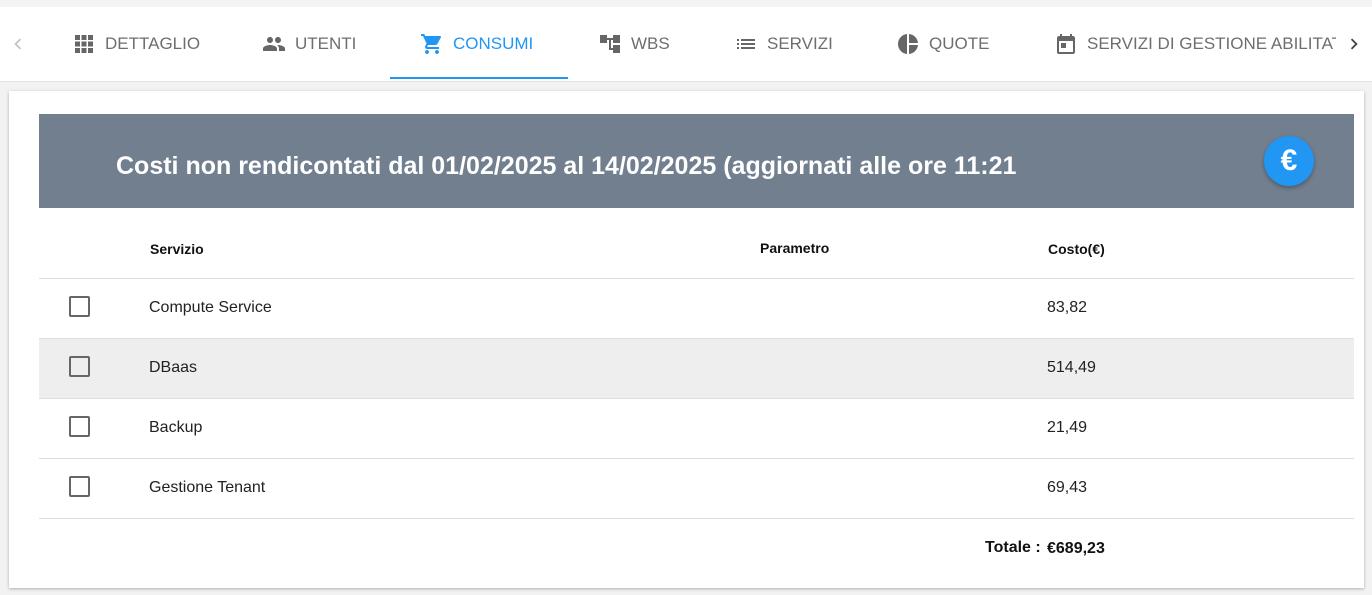 This screenshot has height=595, width=1372. I want to click on calendar-icon, so click(1066, 44).